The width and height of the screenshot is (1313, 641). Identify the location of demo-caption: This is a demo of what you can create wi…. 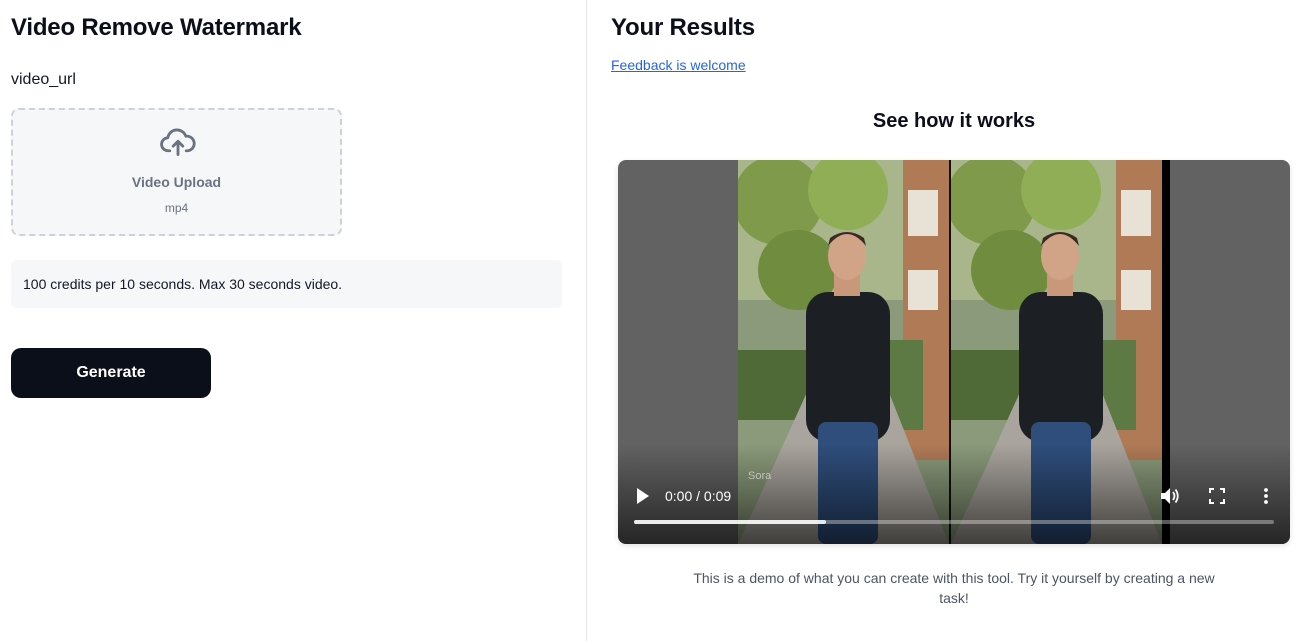
(954, 588).